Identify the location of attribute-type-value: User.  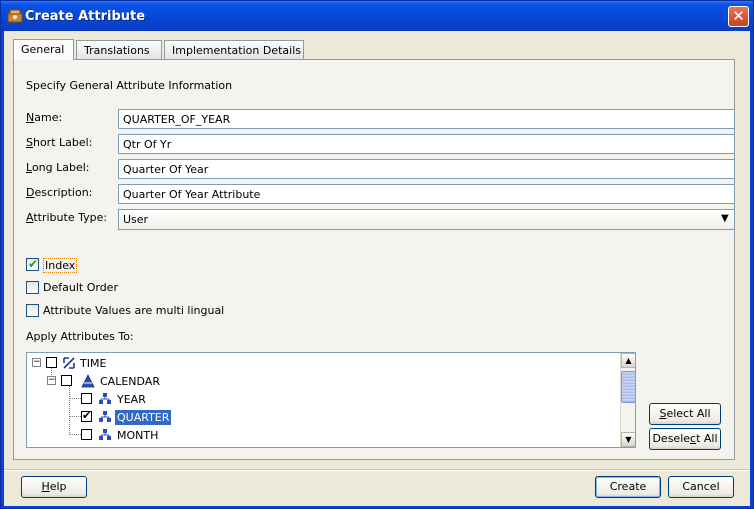
(136, 219).